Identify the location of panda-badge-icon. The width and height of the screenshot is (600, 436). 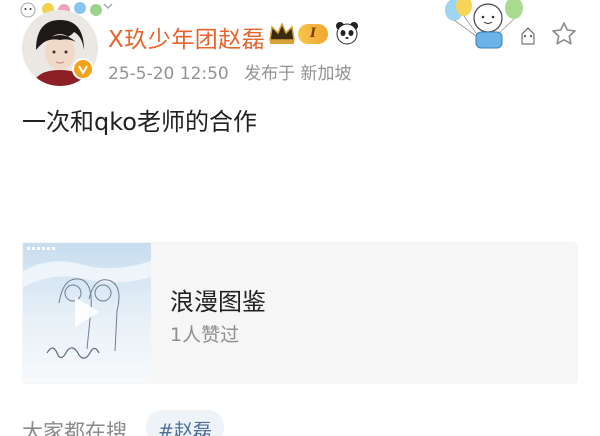
(347, 33).